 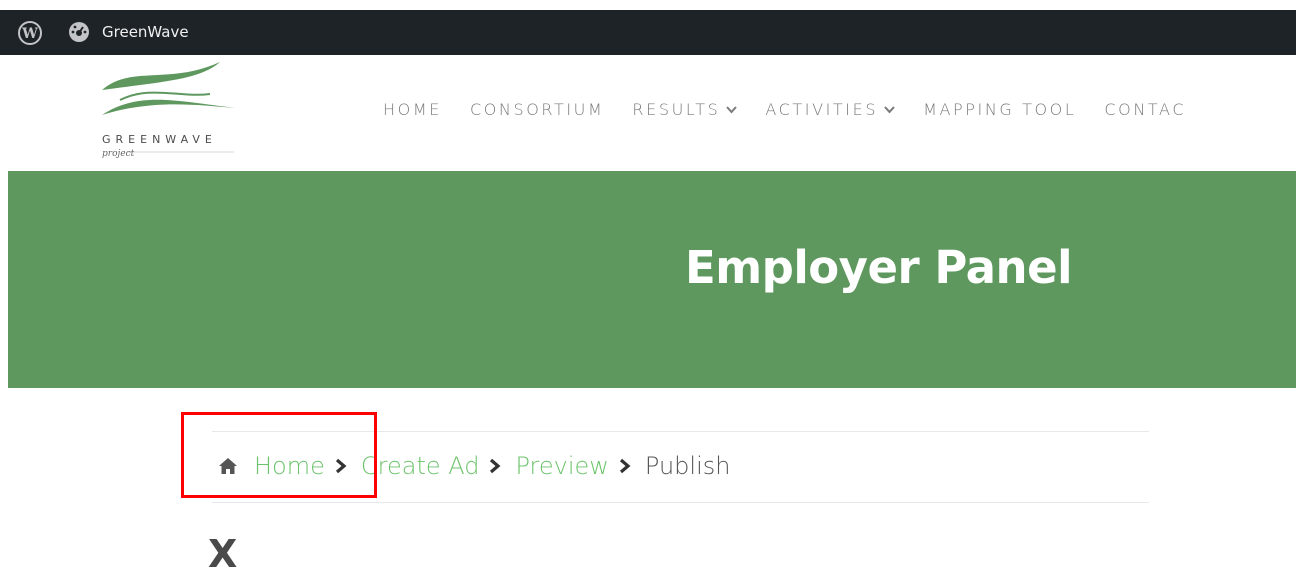 I want to click on breadcrumb-trail: Home Create Ad Preview Publish, so click(x=474, y=466).